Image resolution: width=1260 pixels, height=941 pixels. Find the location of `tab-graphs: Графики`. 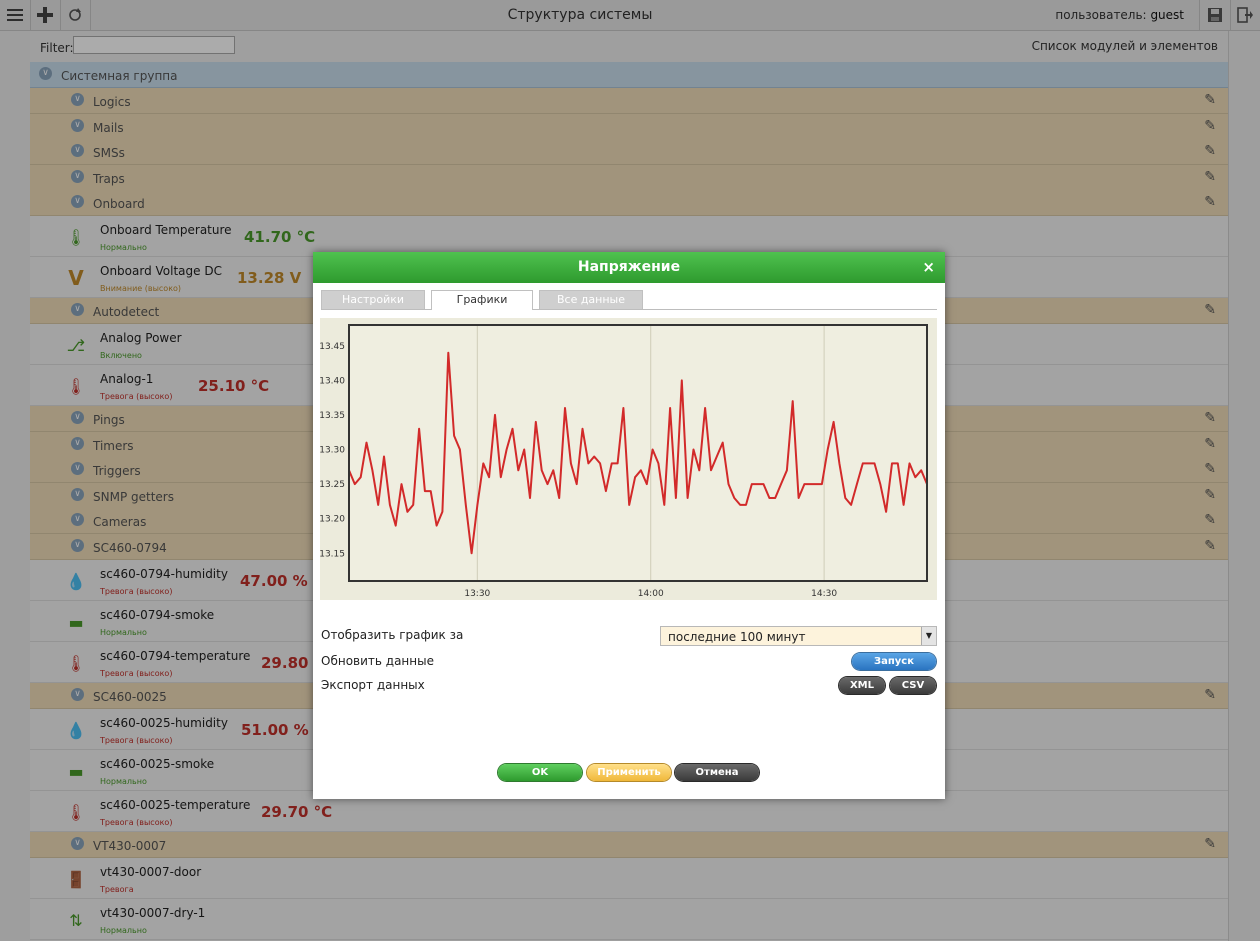

tab-graphs: Графики is located at coordinates (482, 300).